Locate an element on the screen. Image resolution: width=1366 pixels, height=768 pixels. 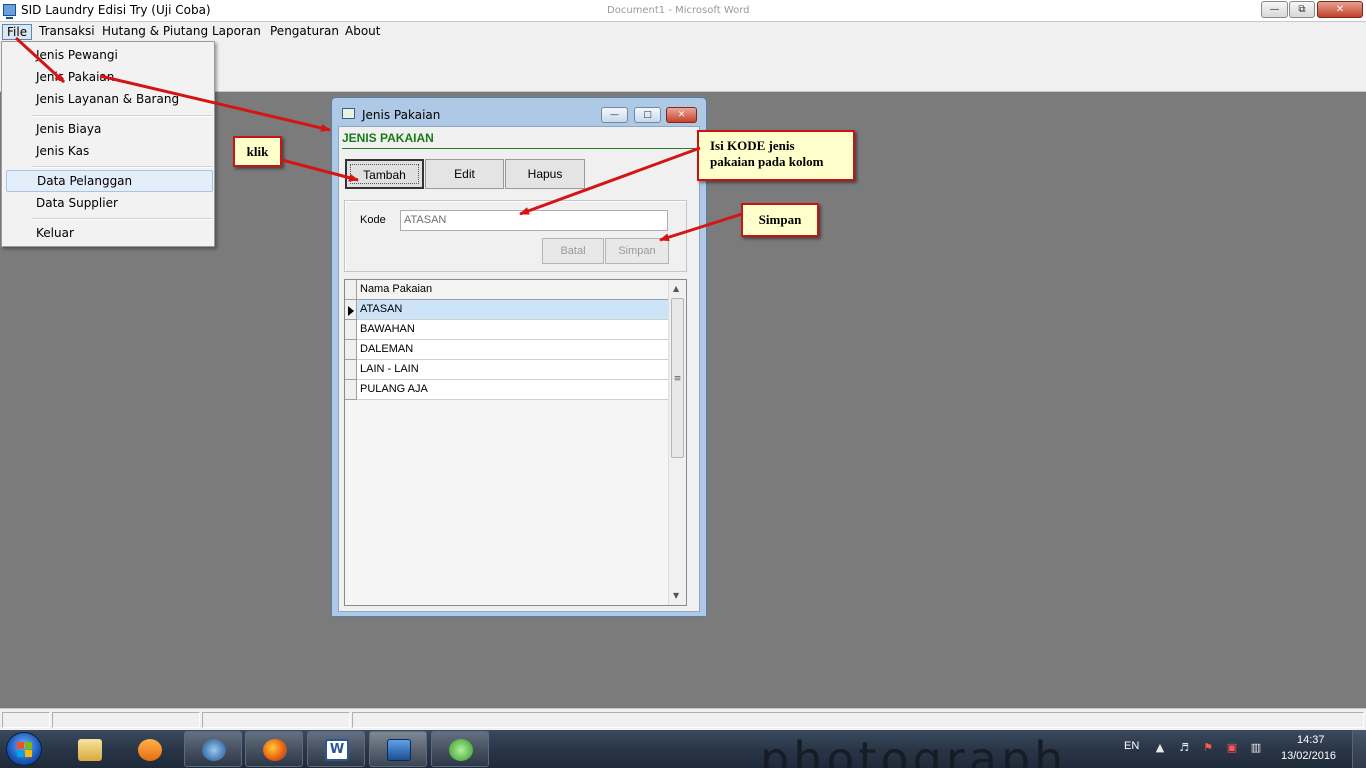
green-app-icon is located at coordinates (461, 750).